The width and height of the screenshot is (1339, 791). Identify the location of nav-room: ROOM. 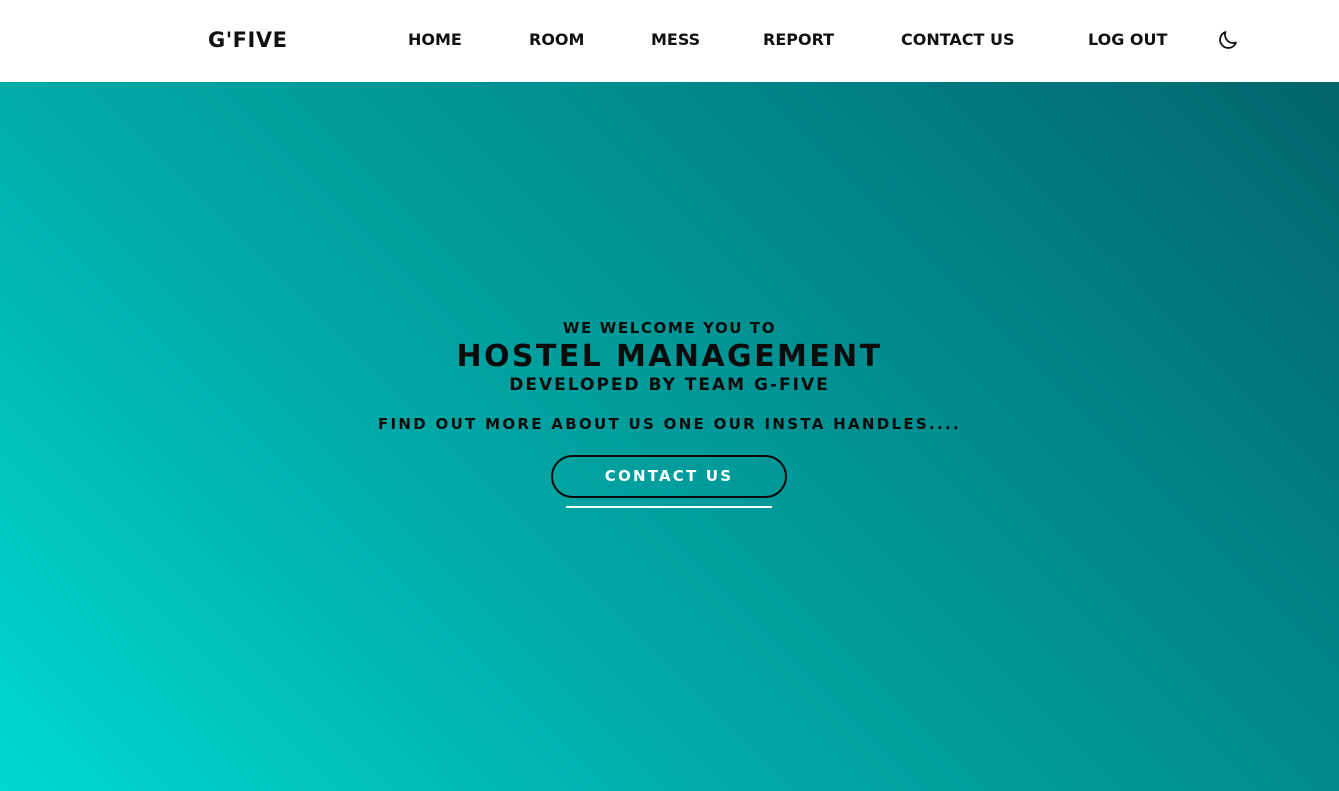
(556, 40).